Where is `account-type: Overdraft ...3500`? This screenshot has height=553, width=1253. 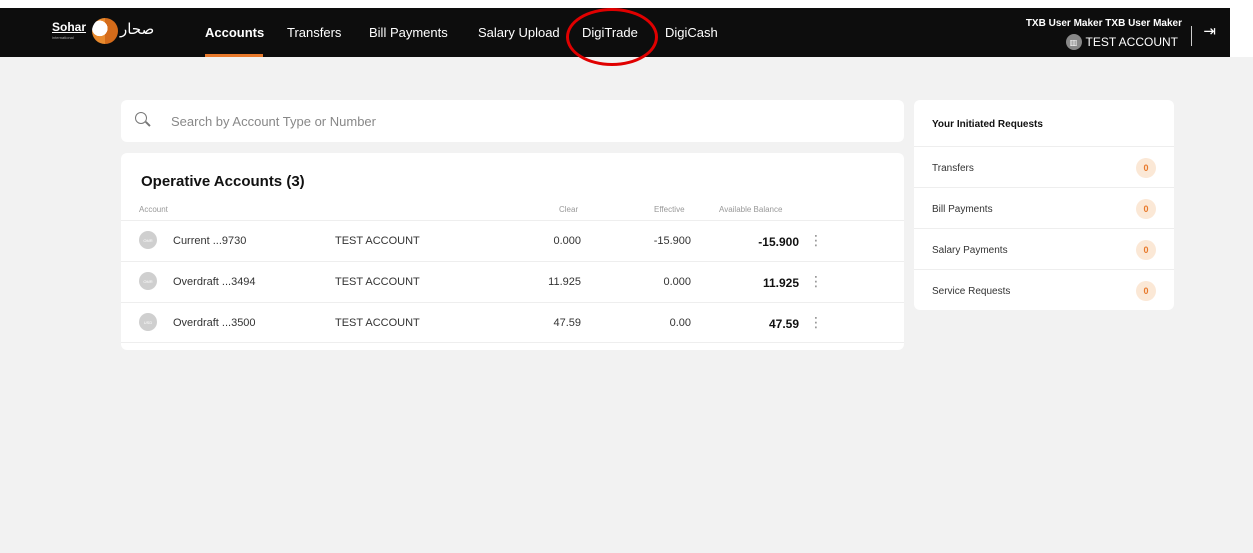
account-type: Overdraft ...3500 is located at coordinates (214, 323).